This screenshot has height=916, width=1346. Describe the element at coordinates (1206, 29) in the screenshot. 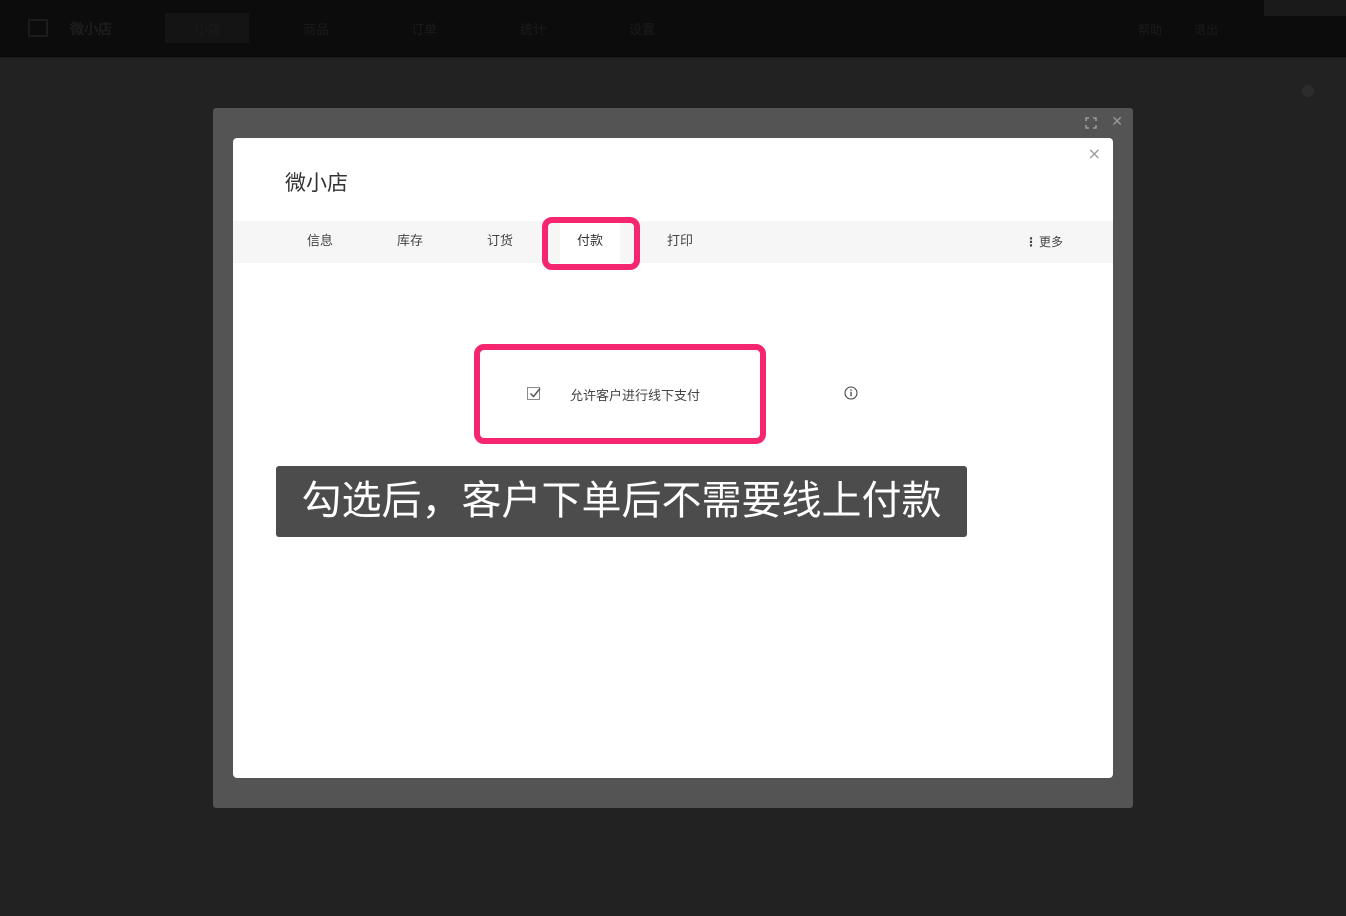

I see `header-logout-link: 退出` at that location.